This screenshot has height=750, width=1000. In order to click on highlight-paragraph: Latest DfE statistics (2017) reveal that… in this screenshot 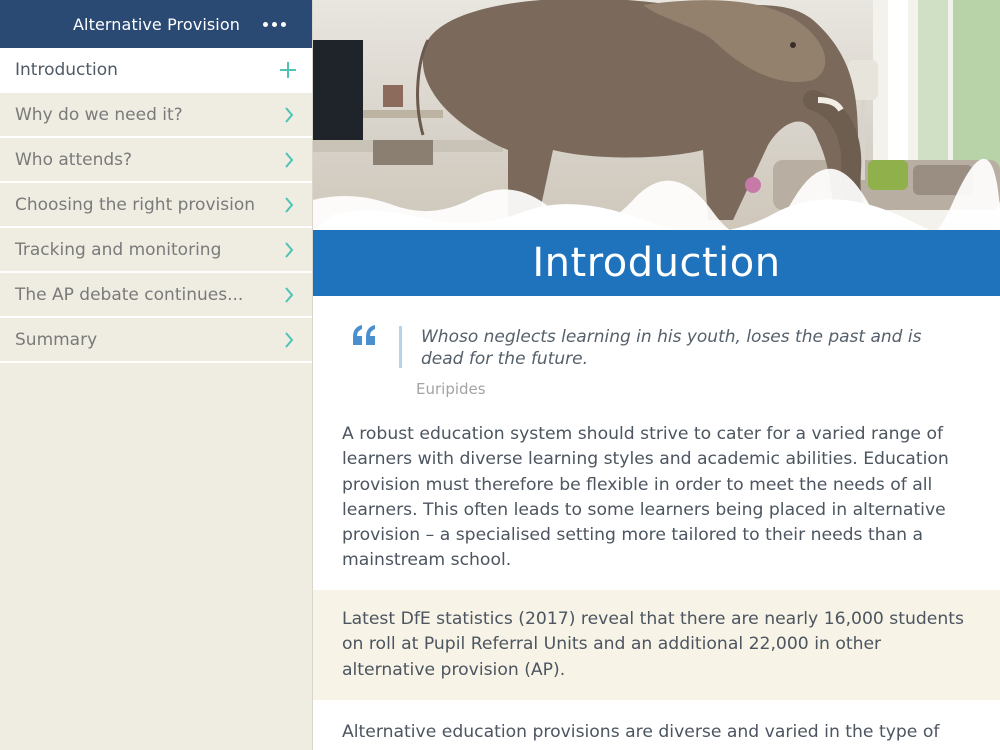, I will do `click(656, 645)`.